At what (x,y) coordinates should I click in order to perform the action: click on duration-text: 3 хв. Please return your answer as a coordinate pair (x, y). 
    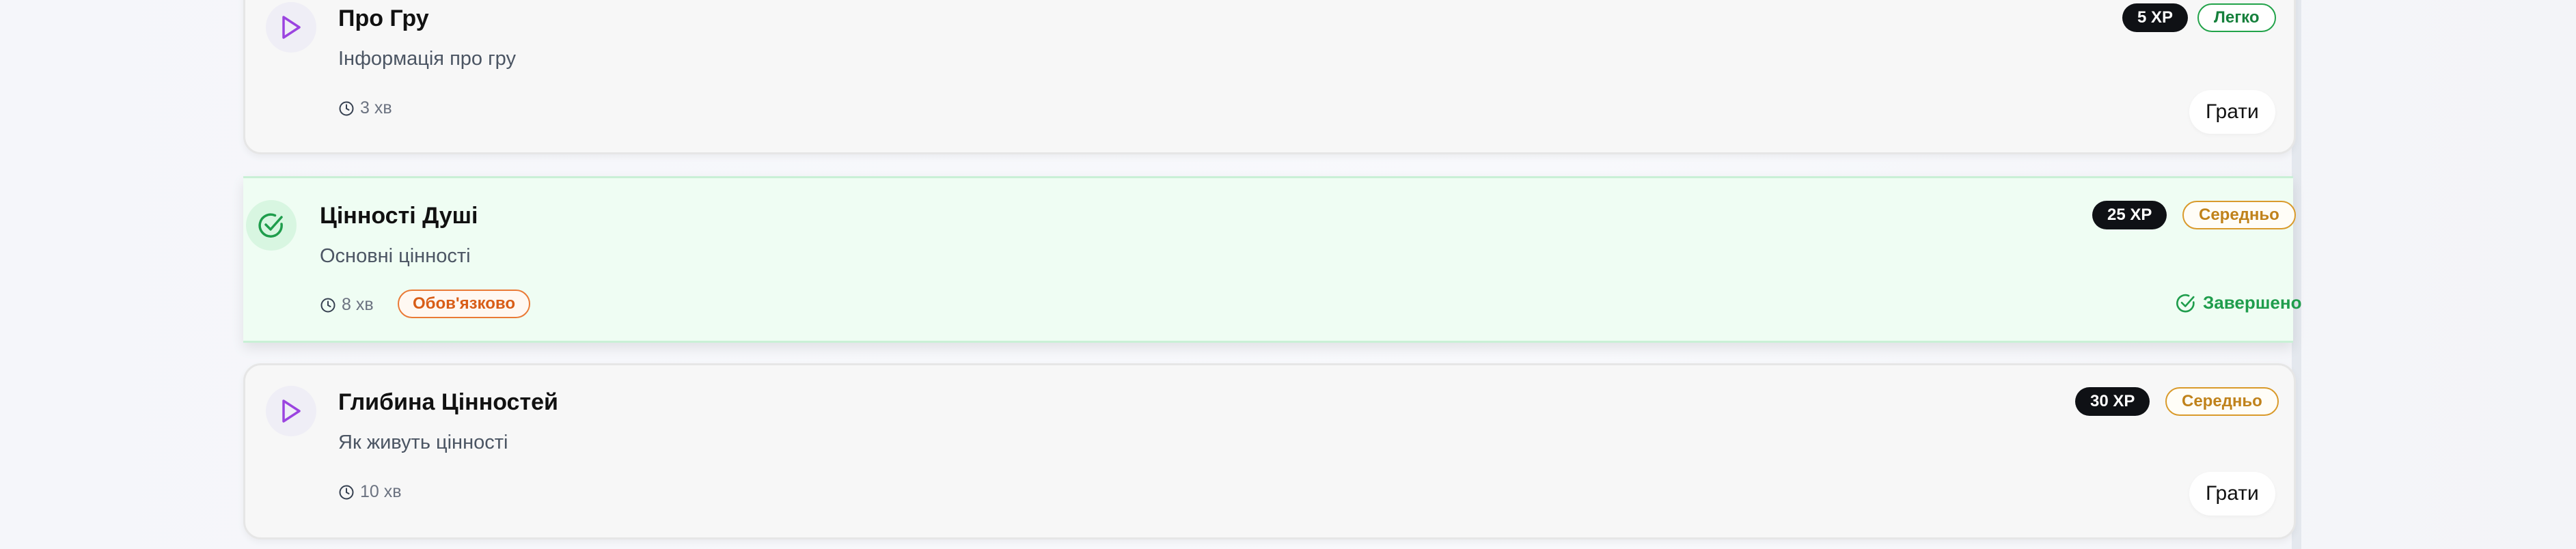
    Looking at the image, I should click on (376, 108).